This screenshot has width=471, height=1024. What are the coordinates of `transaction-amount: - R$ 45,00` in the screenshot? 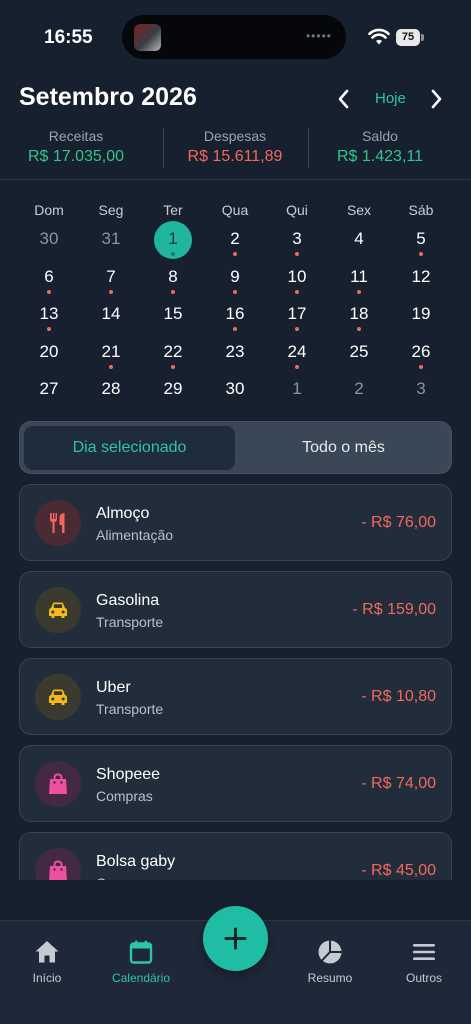 It's located at (398, 870).